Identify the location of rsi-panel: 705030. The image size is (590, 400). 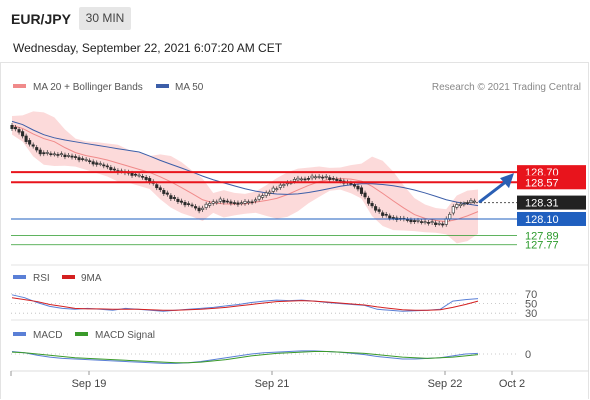
(274, 304).